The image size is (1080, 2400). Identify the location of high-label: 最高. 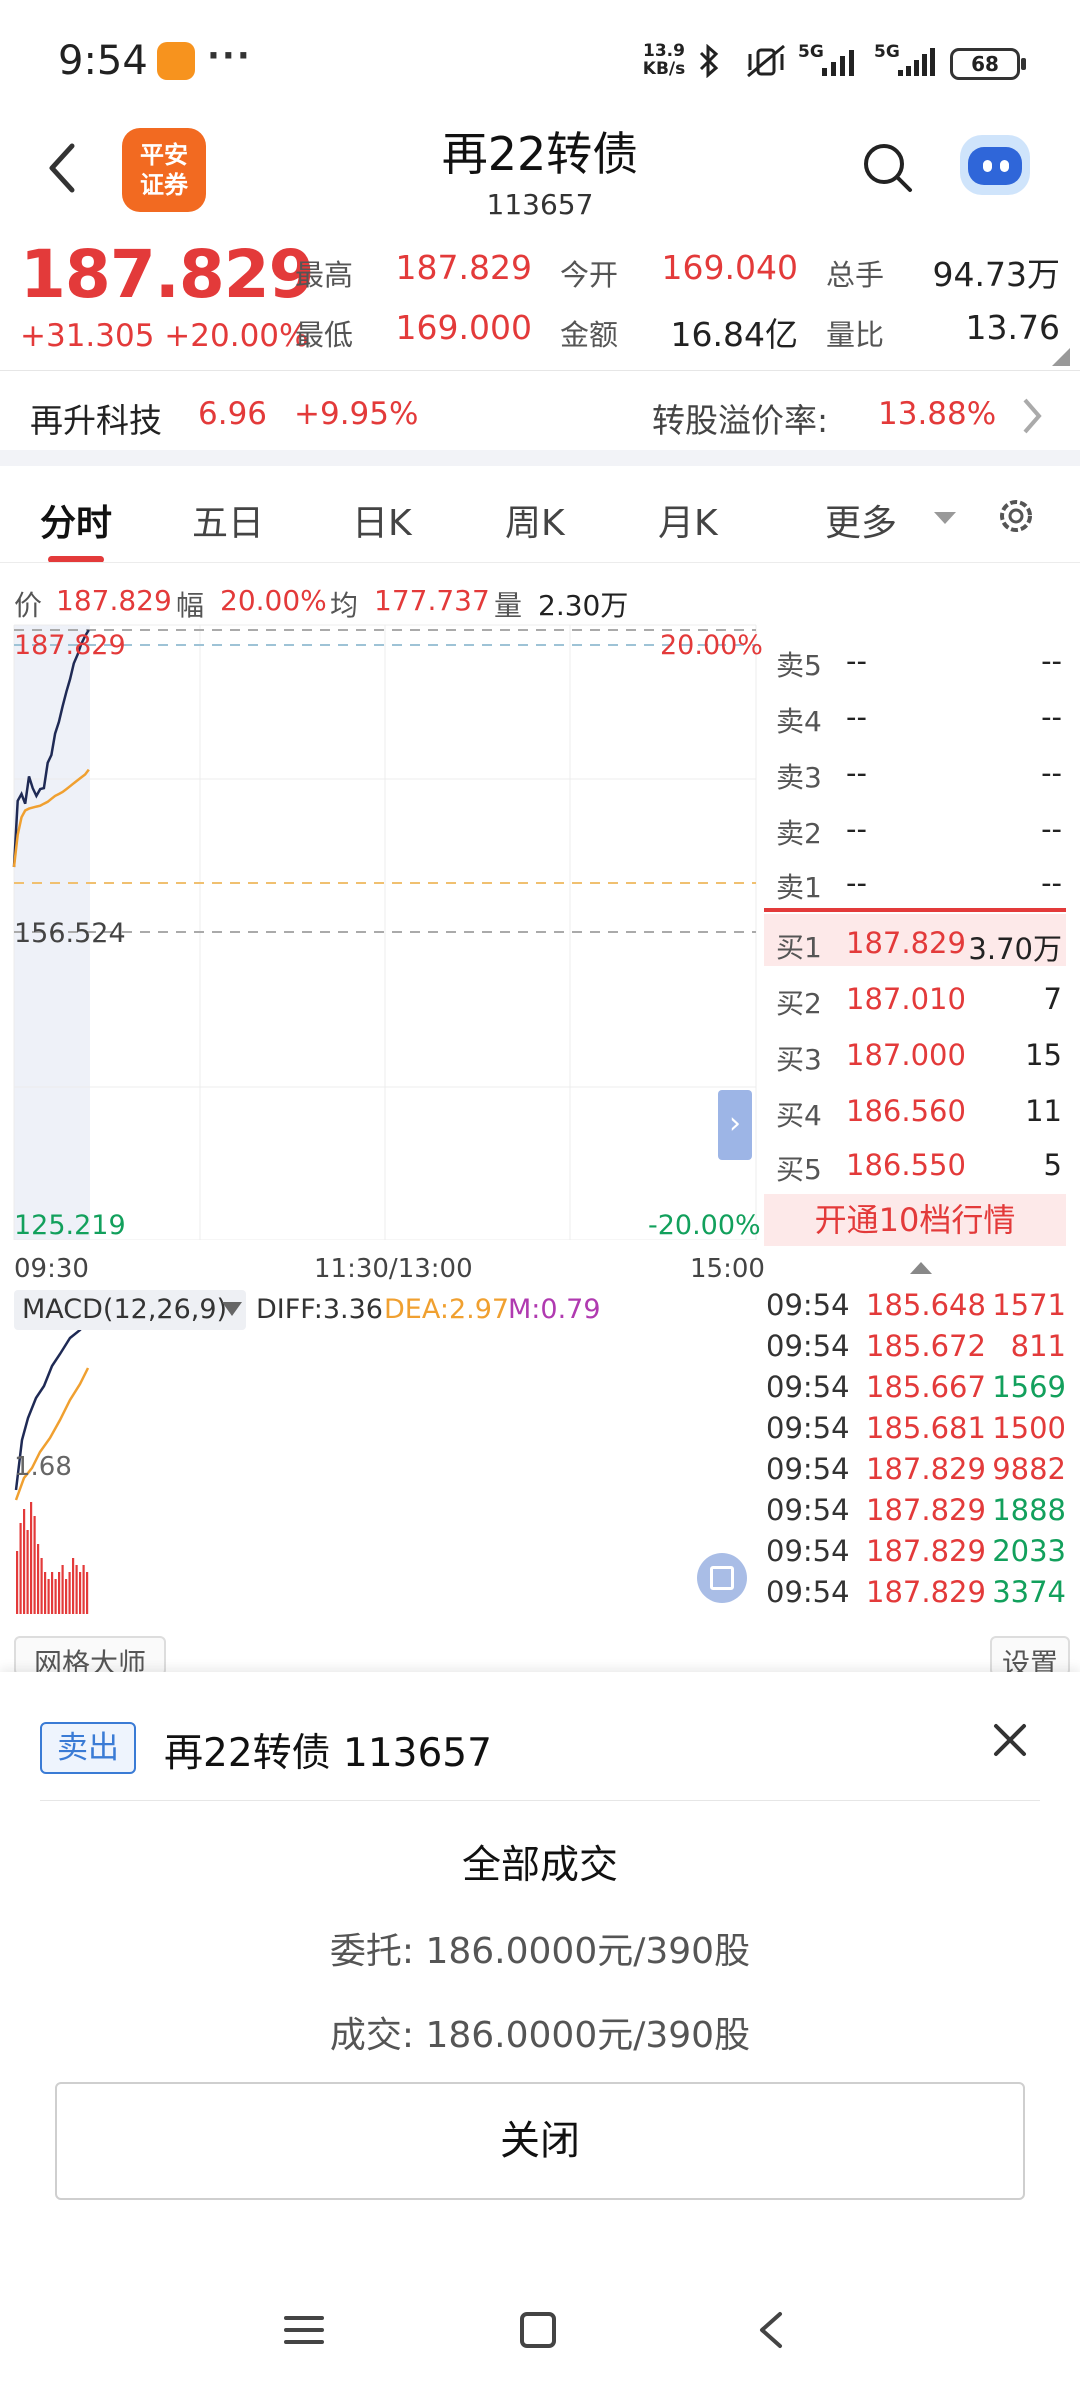
(324, 275).